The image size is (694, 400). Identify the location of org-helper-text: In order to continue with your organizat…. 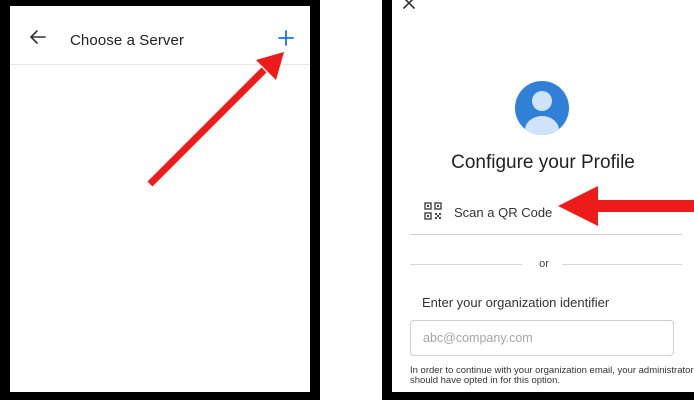
(552, 375).